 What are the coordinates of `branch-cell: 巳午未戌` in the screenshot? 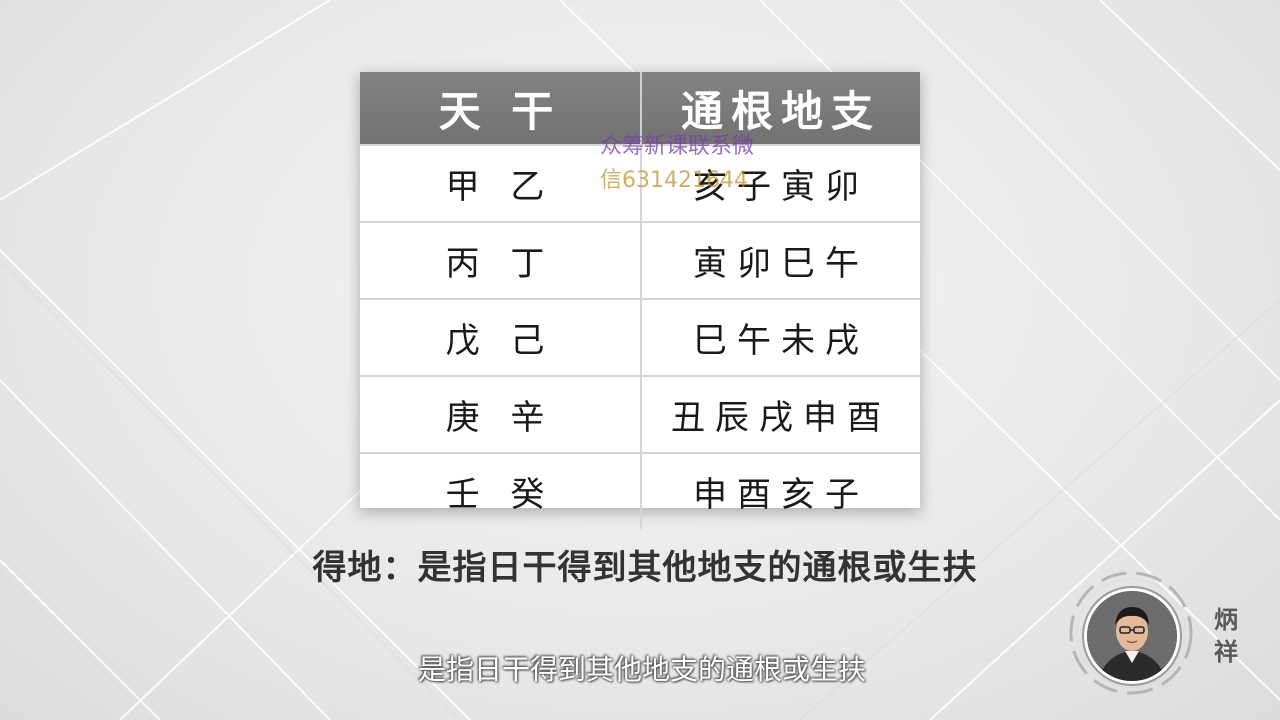 It's located at (780, 337).